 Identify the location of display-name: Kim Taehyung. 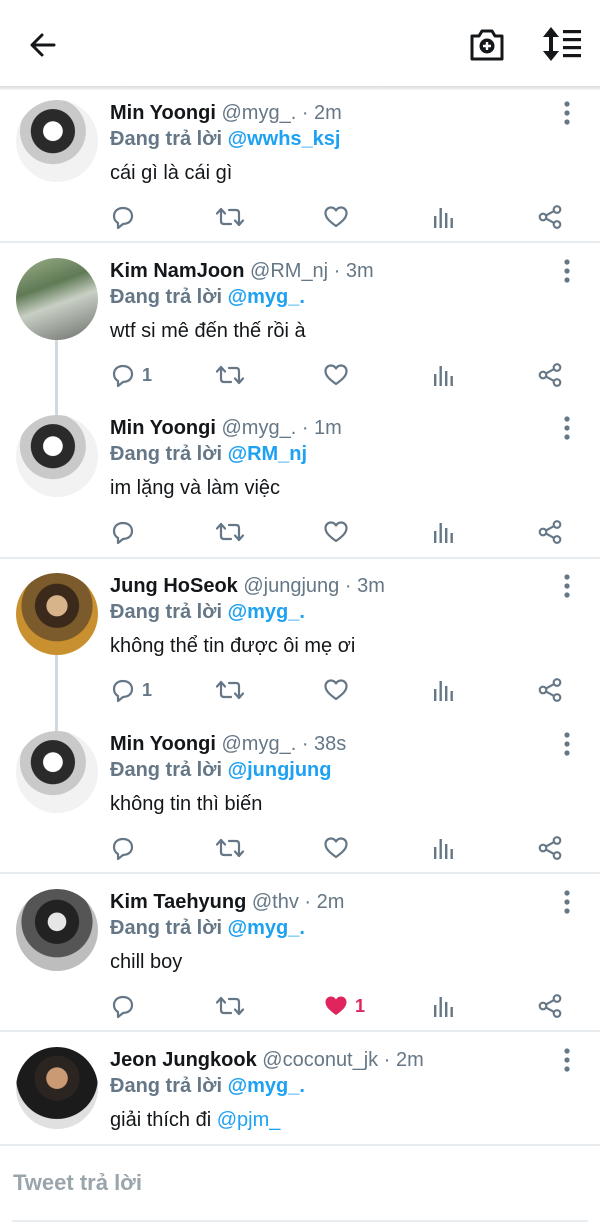
(178, 902).